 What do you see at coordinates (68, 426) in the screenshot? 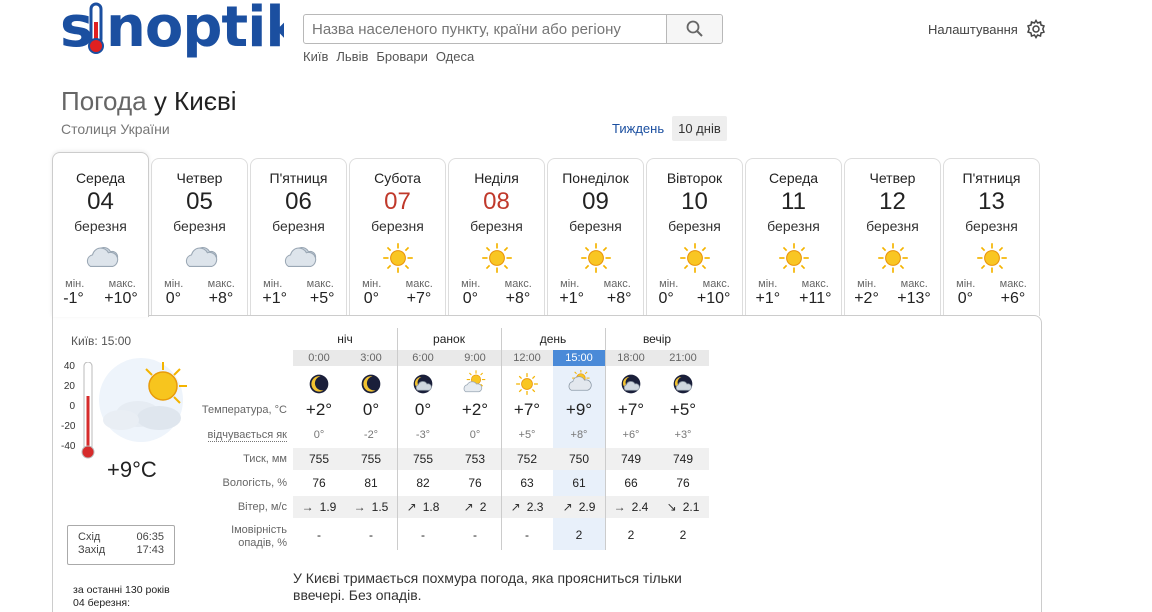
I see `scale-tick: -20` at bounding box center [68, 426].